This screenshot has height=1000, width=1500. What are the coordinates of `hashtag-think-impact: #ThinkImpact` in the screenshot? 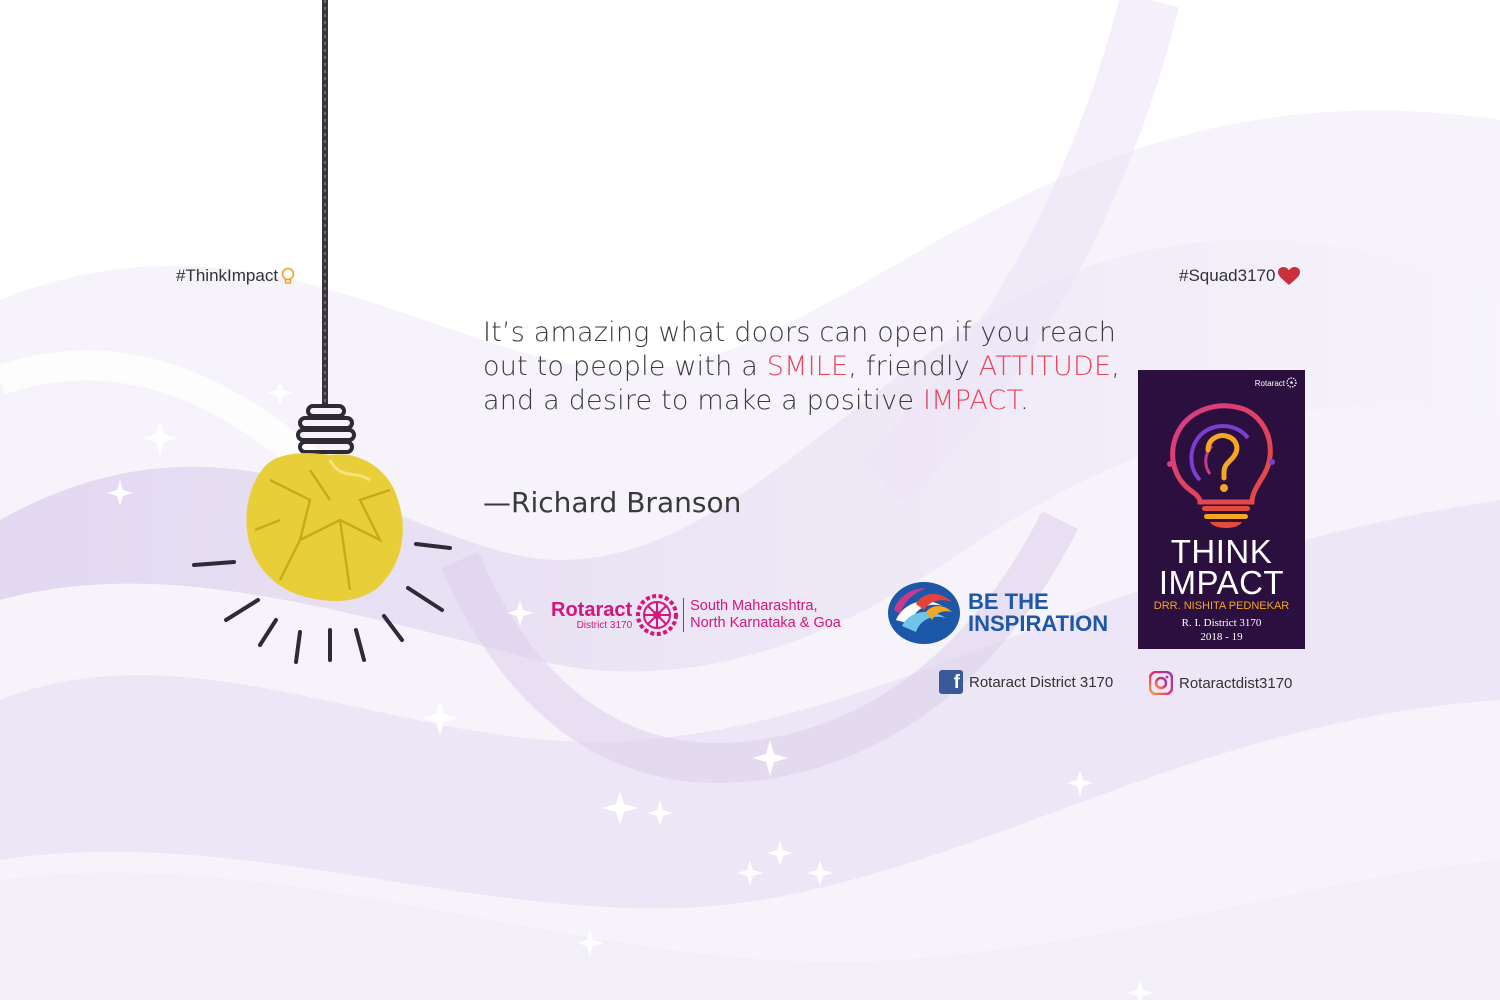 It's located at (235, 276).